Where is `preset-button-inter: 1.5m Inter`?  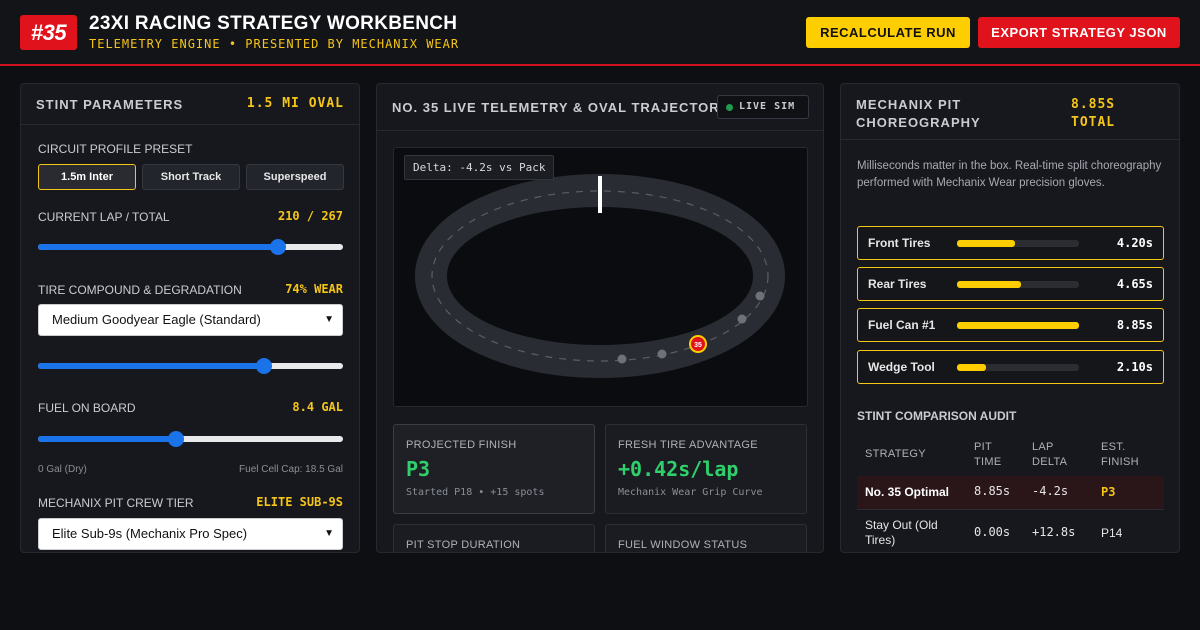 preset-button-inter: 1.5m Inter is located at coordinates (87, 177).